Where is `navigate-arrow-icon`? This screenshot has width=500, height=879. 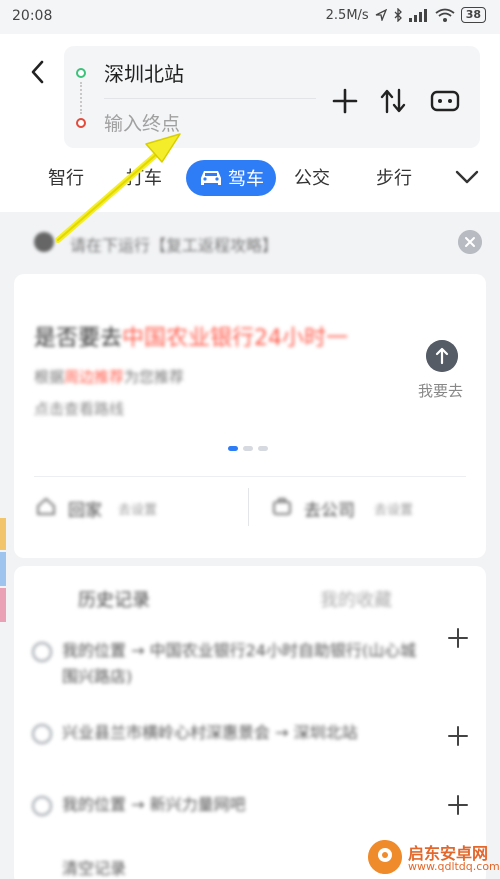 navigate-arrow-icon is located at coordinates (442, 356).